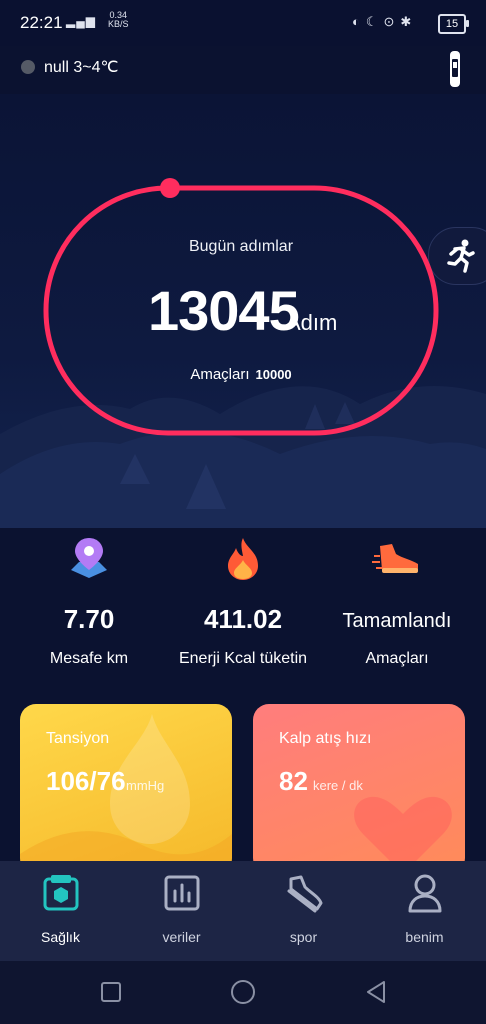 Image resolution: width=486 pixels, height=1024 pixels. I want to click on weather-text: null 3~4℃, so click(81, 67).